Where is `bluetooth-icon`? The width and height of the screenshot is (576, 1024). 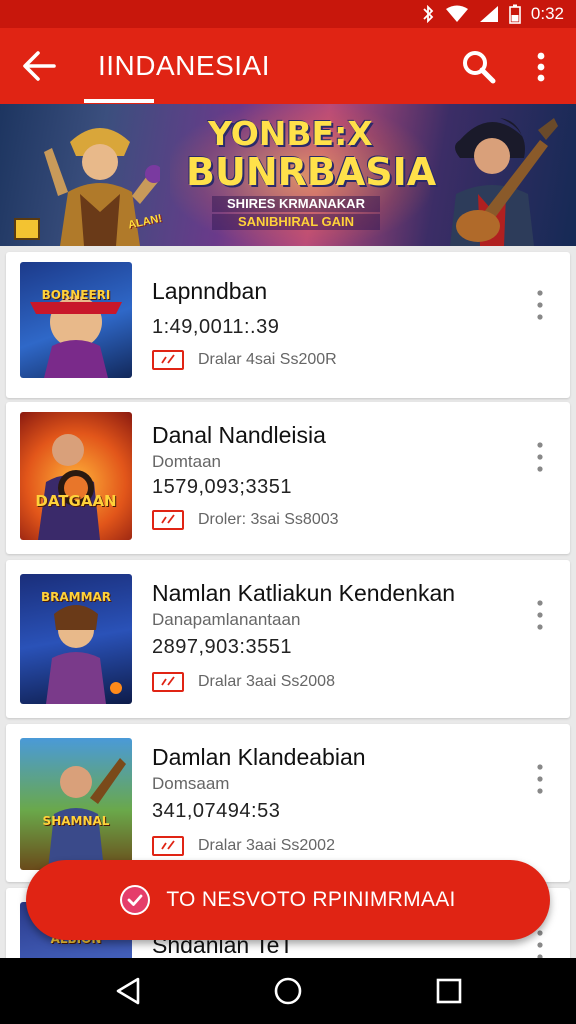
bluetooth-icon is located at coordinates (428, 14).